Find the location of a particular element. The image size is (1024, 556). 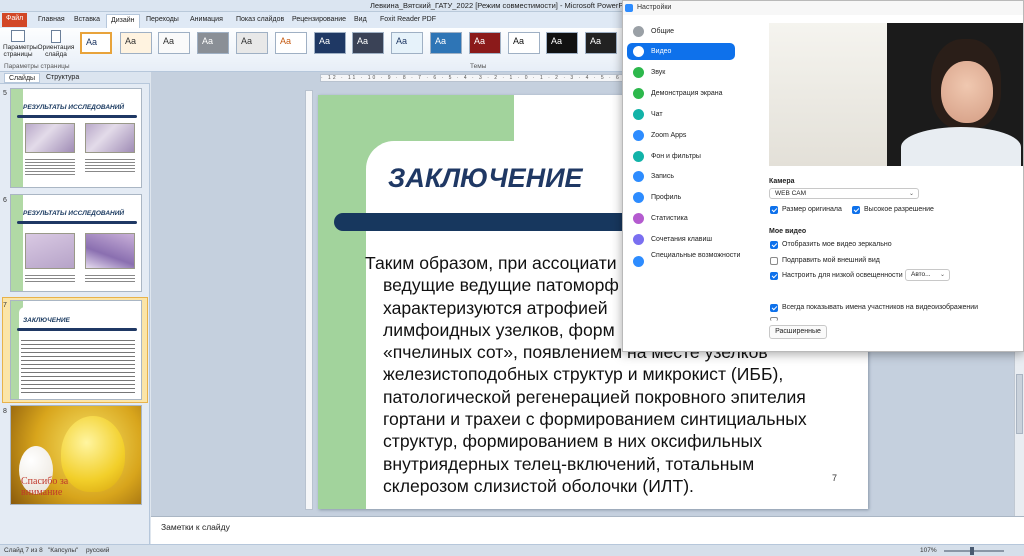

notes-pane: Заметки к слайду is located at coordinates (587, 530).